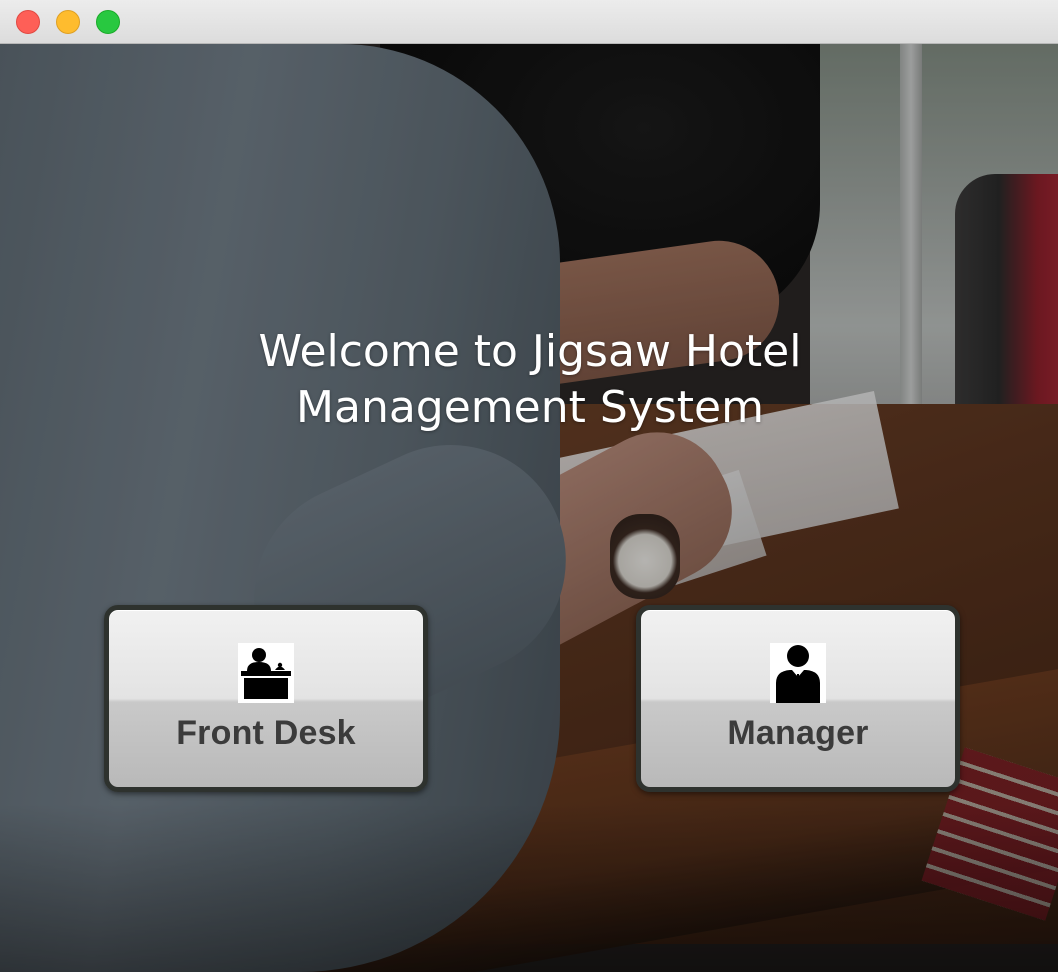 The width and height of the screenshot is (1058, 972). I want to click on manager-icon, so click(798, 673).